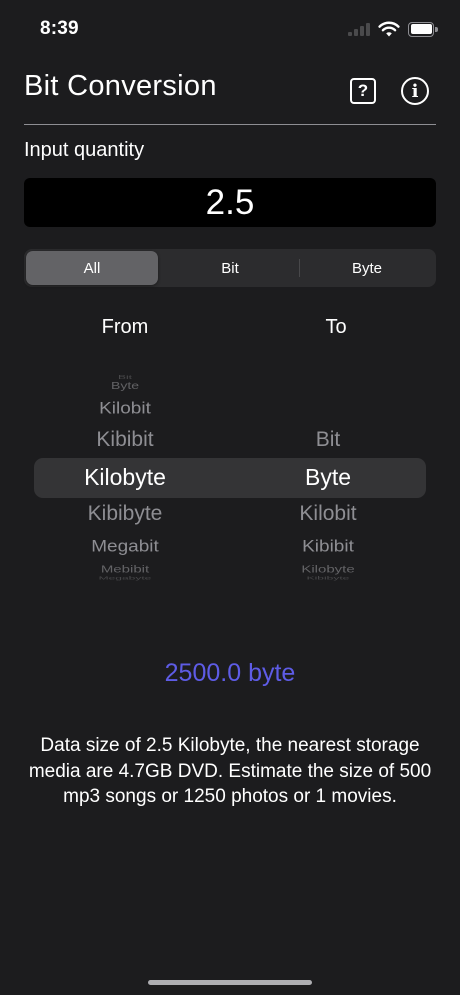 The width and height of the screenshot is (460, 995). Describe the element at coordinates (59, 28) in the screenshot. I see `status-time: 8:39` at that location.